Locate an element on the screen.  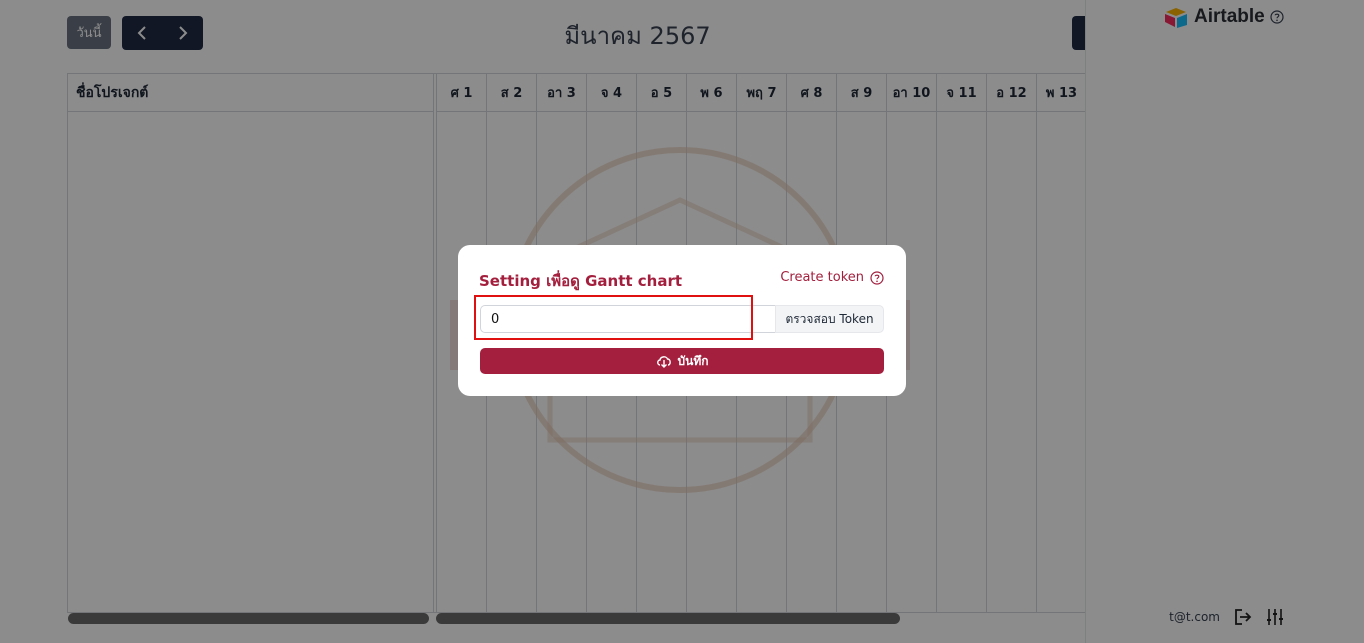
help-icon is located at coordinates (877, 277).